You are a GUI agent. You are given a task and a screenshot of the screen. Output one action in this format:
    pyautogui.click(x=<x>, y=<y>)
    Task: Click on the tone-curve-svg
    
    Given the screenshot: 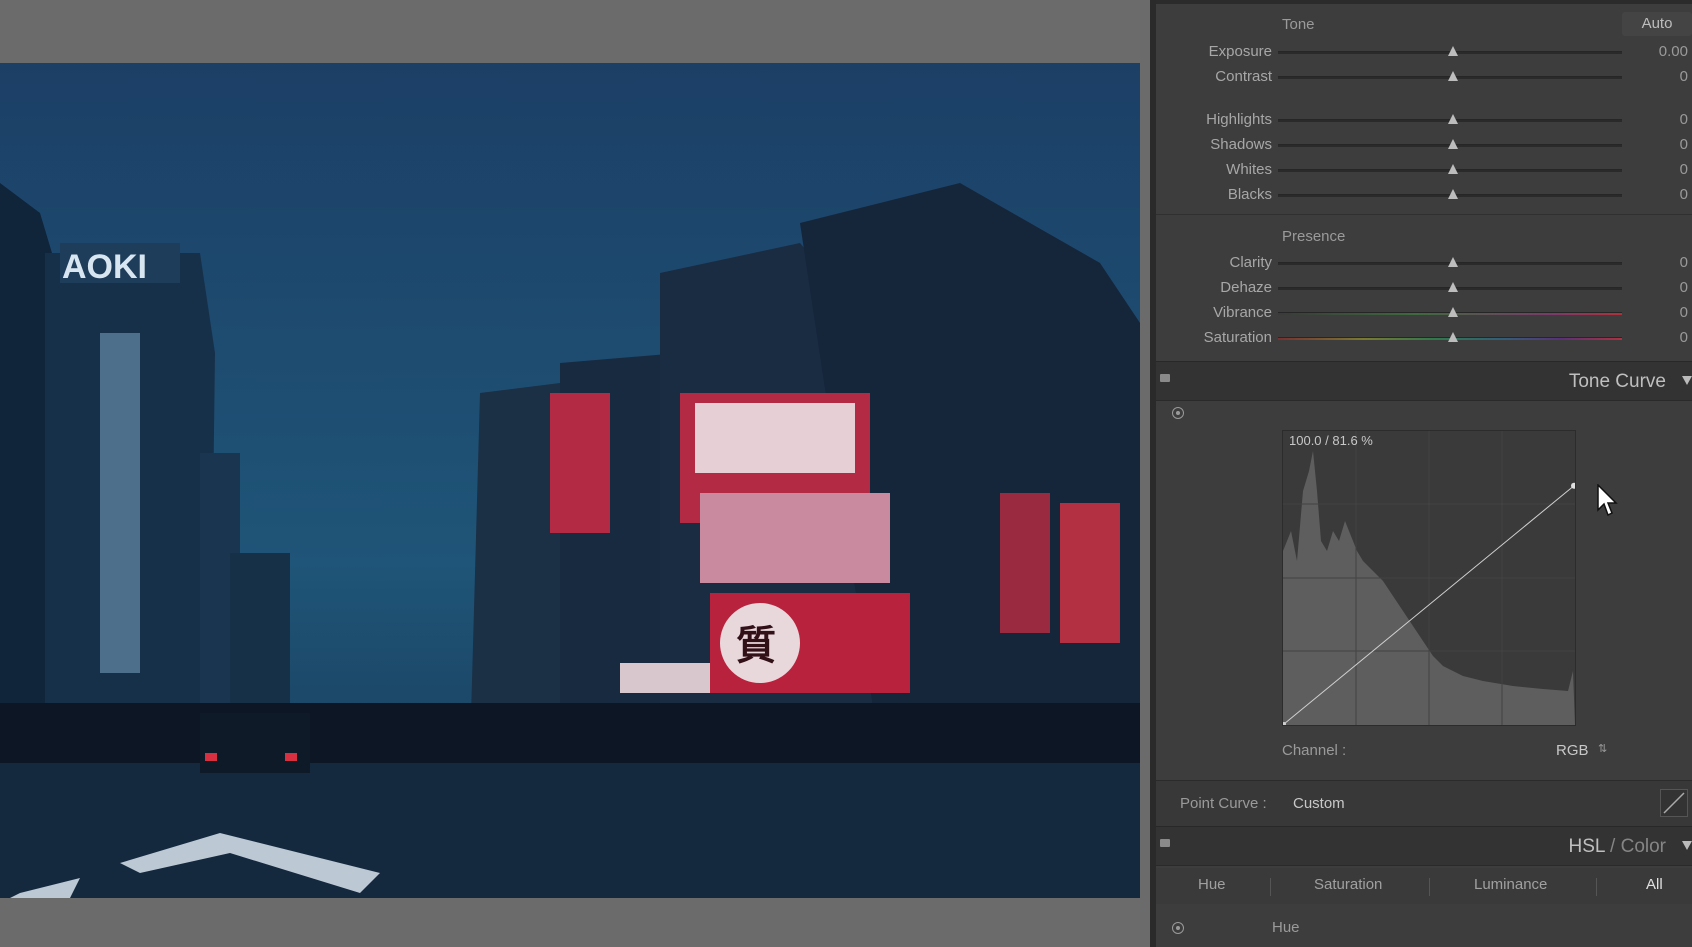 What is the action you would take?
    pyautogui.click(x=1429, y=578)
    